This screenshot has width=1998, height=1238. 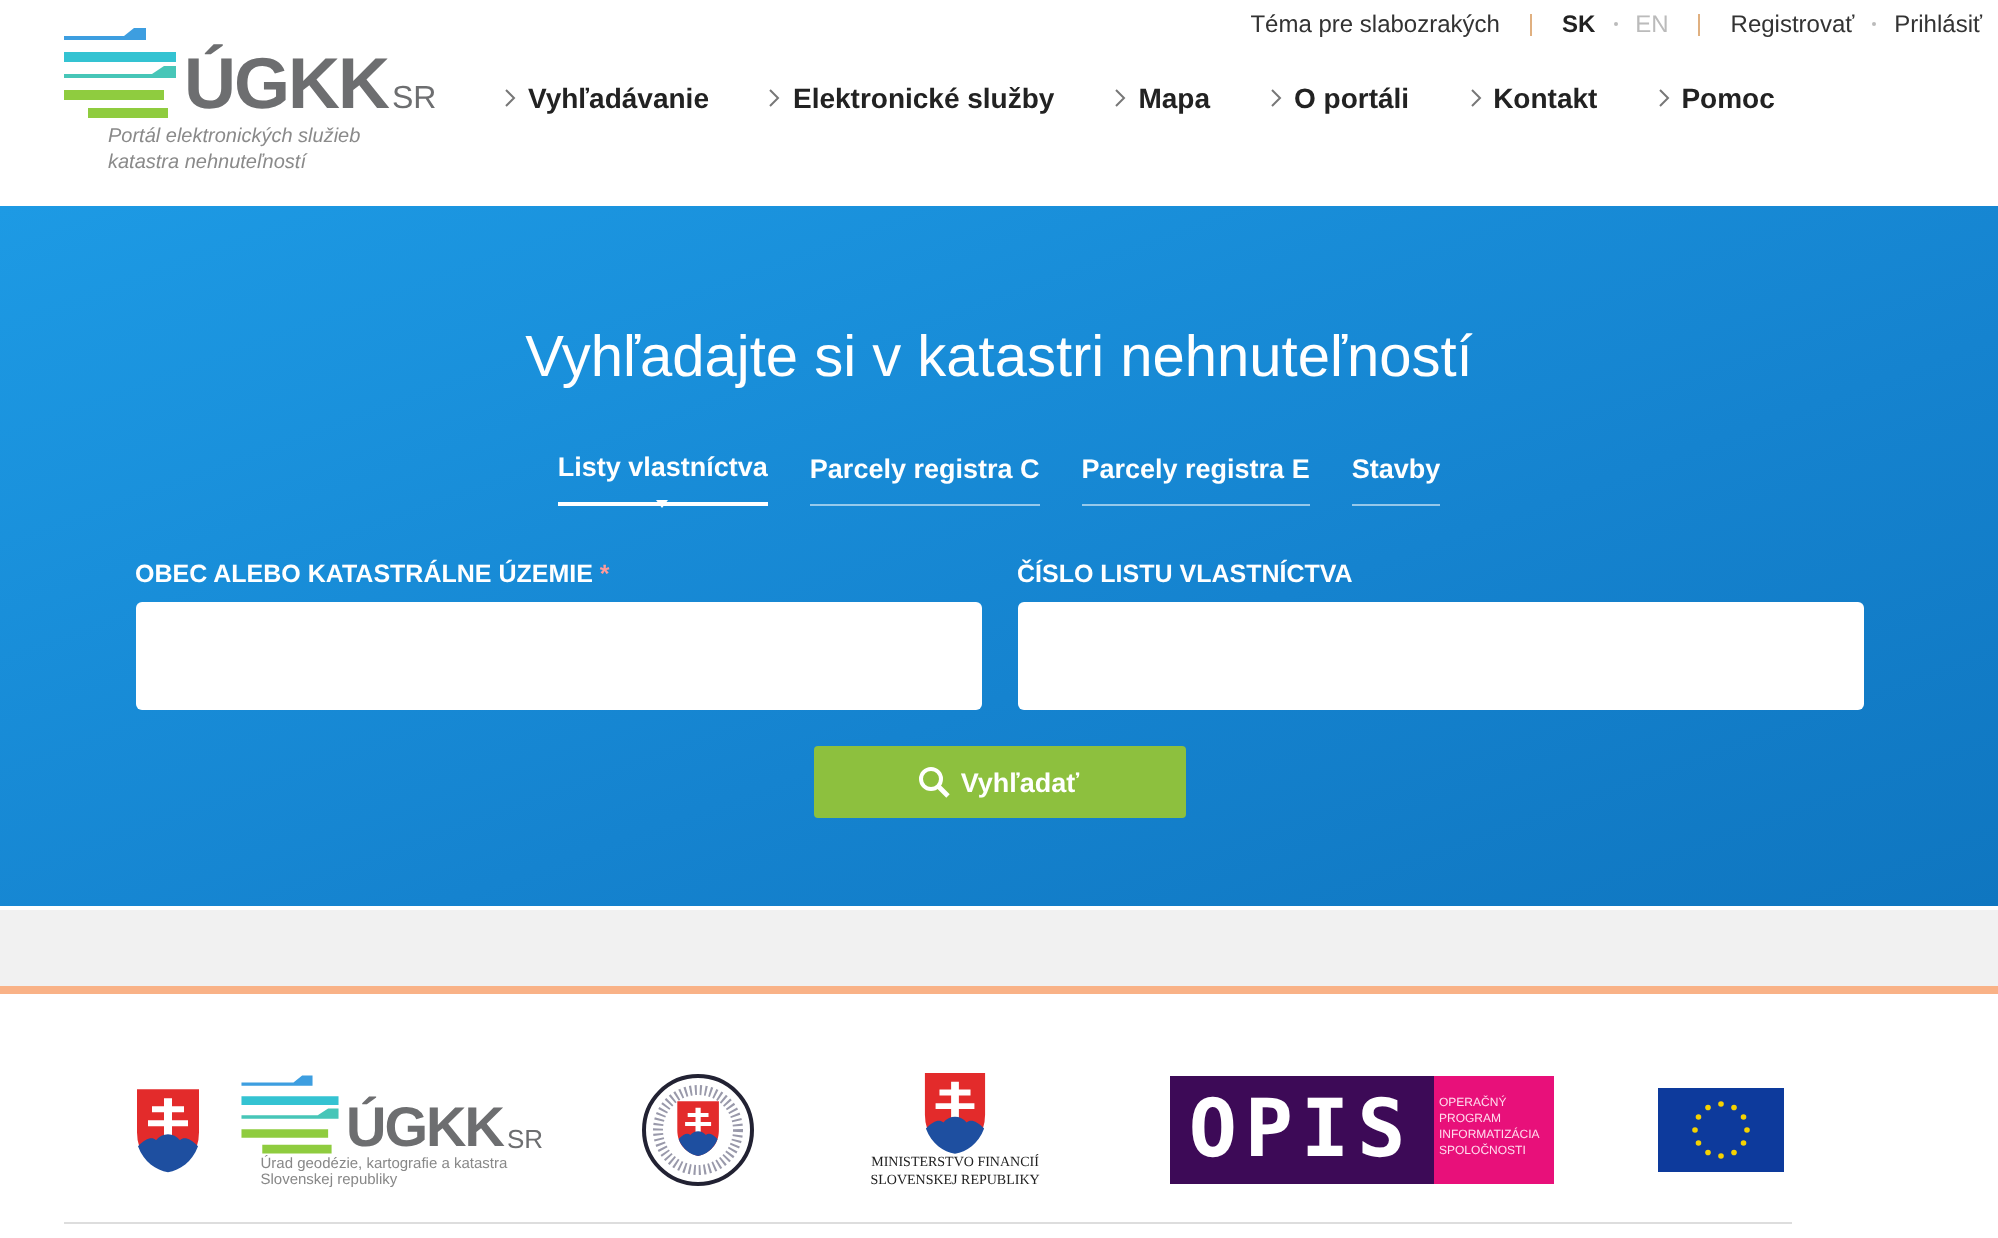 What do you see at coordinates (606, 98) in the screenshot?
I see `nav-link: Vyhľadávanie` at bounding box center [606, 98].